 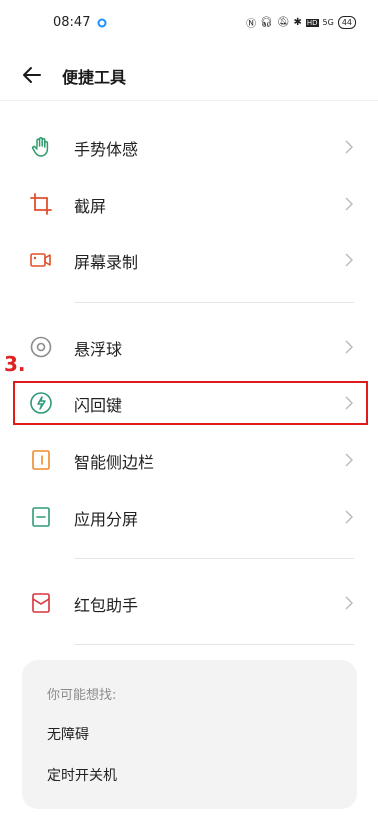 What do you see at coordinates (41, 603) in the screenshot?
I see `red-envelope-icon` at bounding box center [41, 603].